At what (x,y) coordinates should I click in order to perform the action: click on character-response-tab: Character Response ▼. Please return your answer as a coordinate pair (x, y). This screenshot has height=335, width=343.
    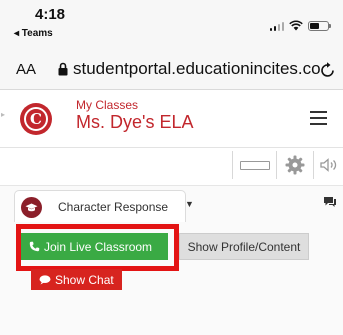
    Looking at the image, I should click on (104, 206).